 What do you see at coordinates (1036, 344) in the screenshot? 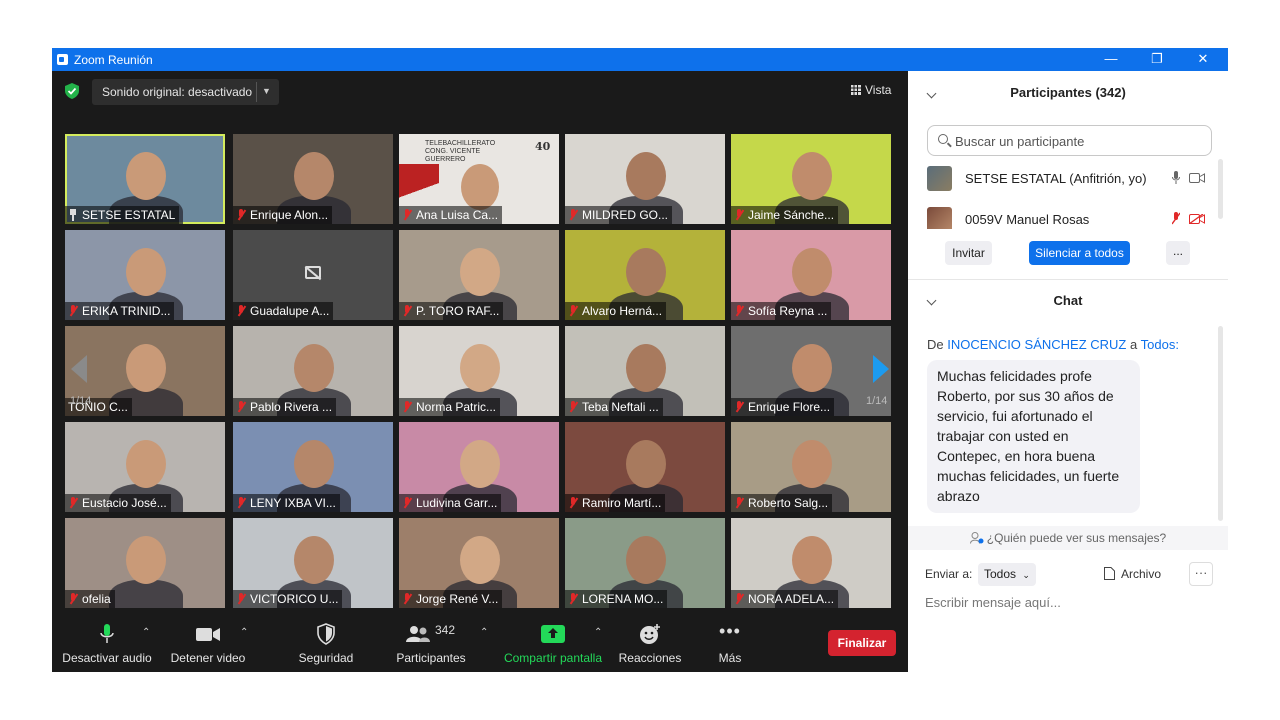
I see `sender-name: INOCENCIO SÁNCHEZ CRUZ` at bounding box center [1036, 344].